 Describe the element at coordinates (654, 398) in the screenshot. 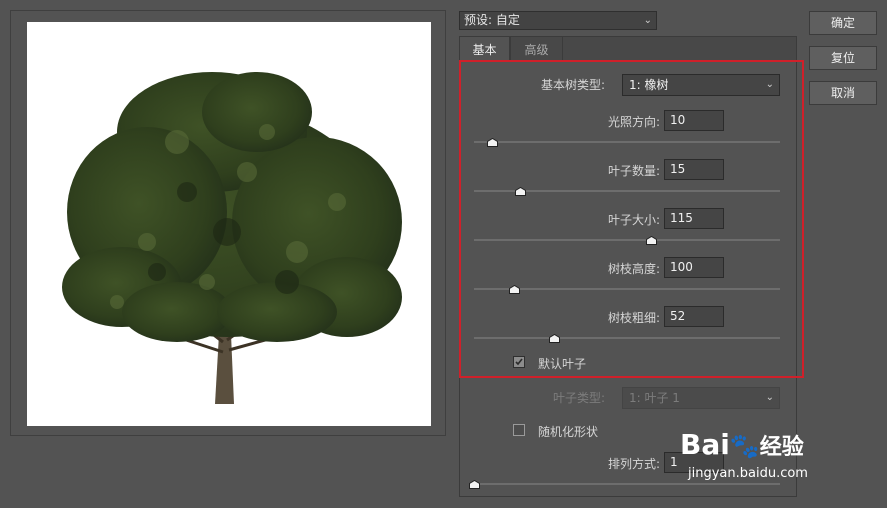

I see `leaf-type-value: 1: 叶子 1` at that location.